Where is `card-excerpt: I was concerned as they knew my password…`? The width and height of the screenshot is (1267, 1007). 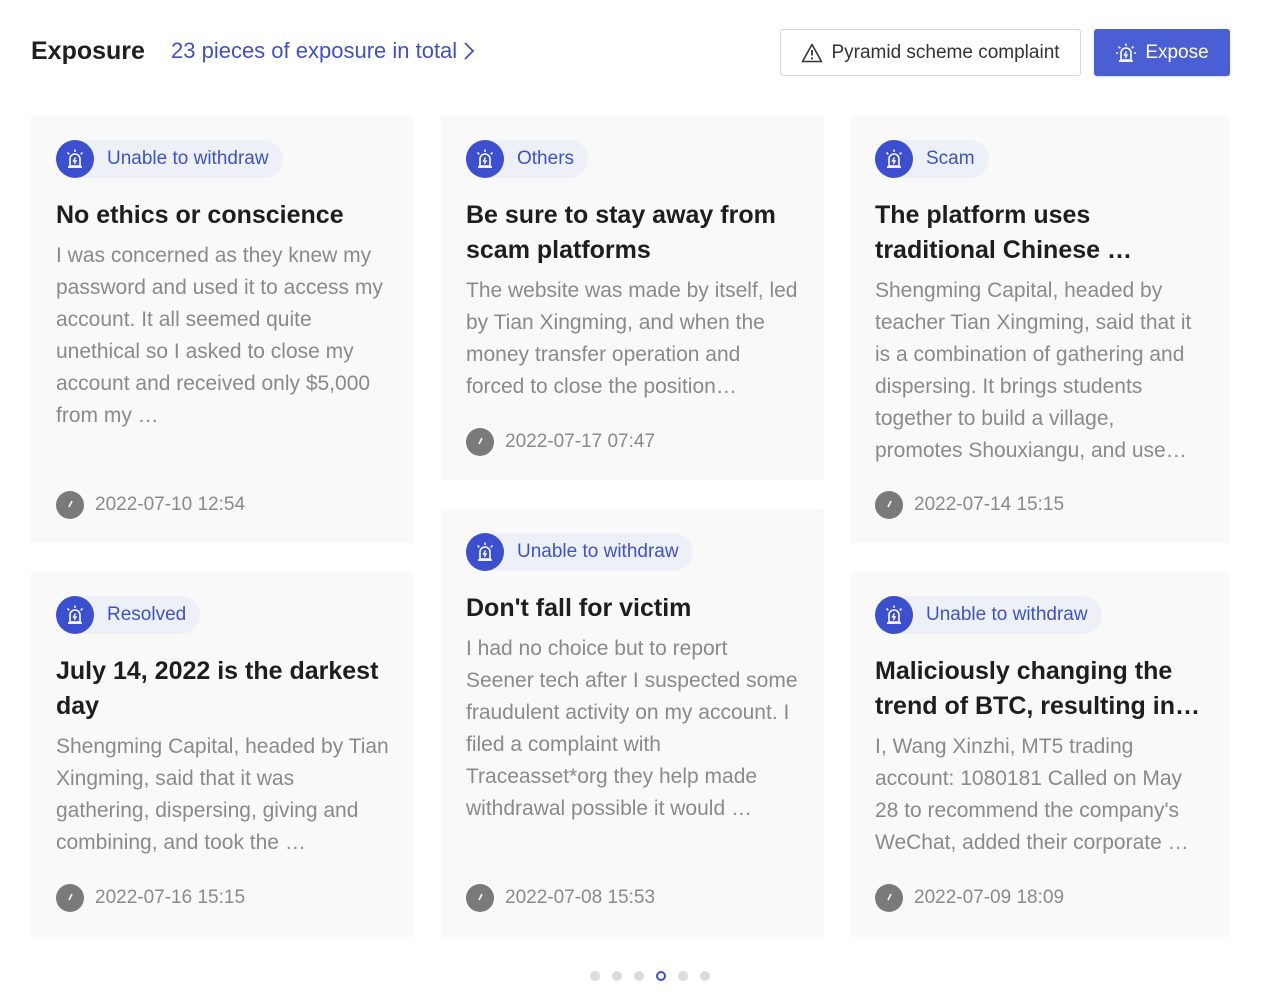
card-excerpt: I was concerned as they knew my password… is located at coordinates (219, 335).